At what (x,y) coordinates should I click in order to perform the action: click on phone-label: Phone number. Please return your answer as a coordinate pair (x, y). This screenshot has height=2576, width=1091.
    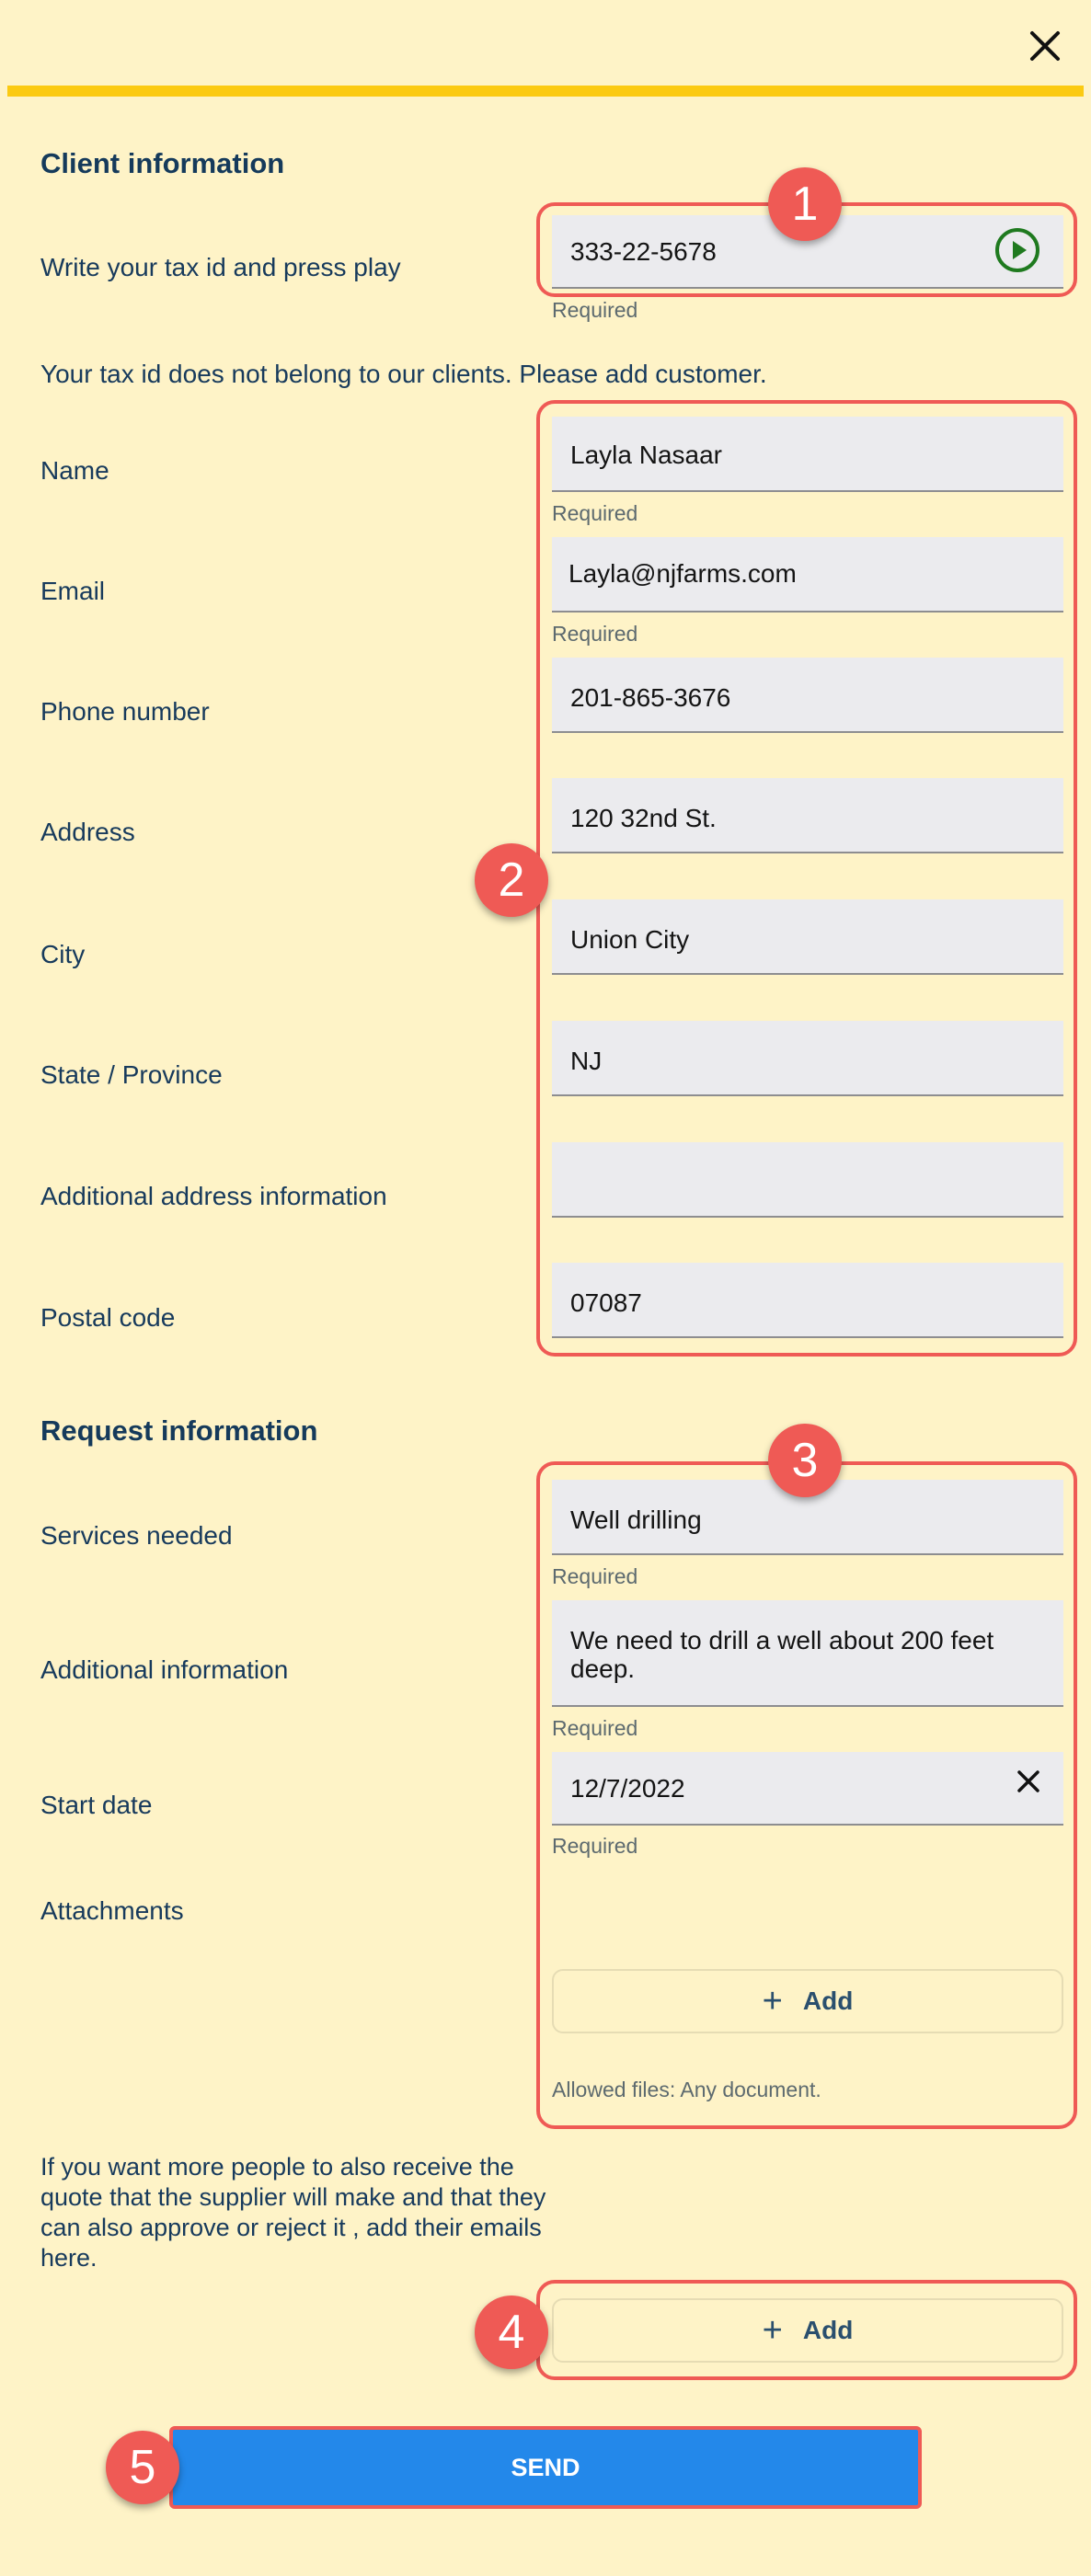
    Looking at the image, I should click on (125, 712).